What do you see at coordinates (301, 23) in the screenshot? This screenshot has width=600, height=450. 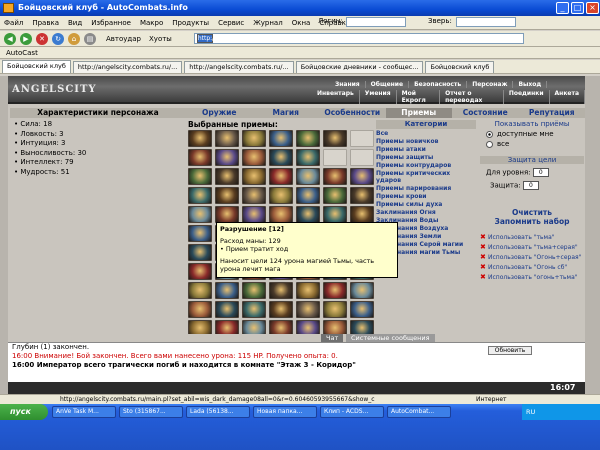 I see `menu-item: Окна` at bounding box center [301, 23].